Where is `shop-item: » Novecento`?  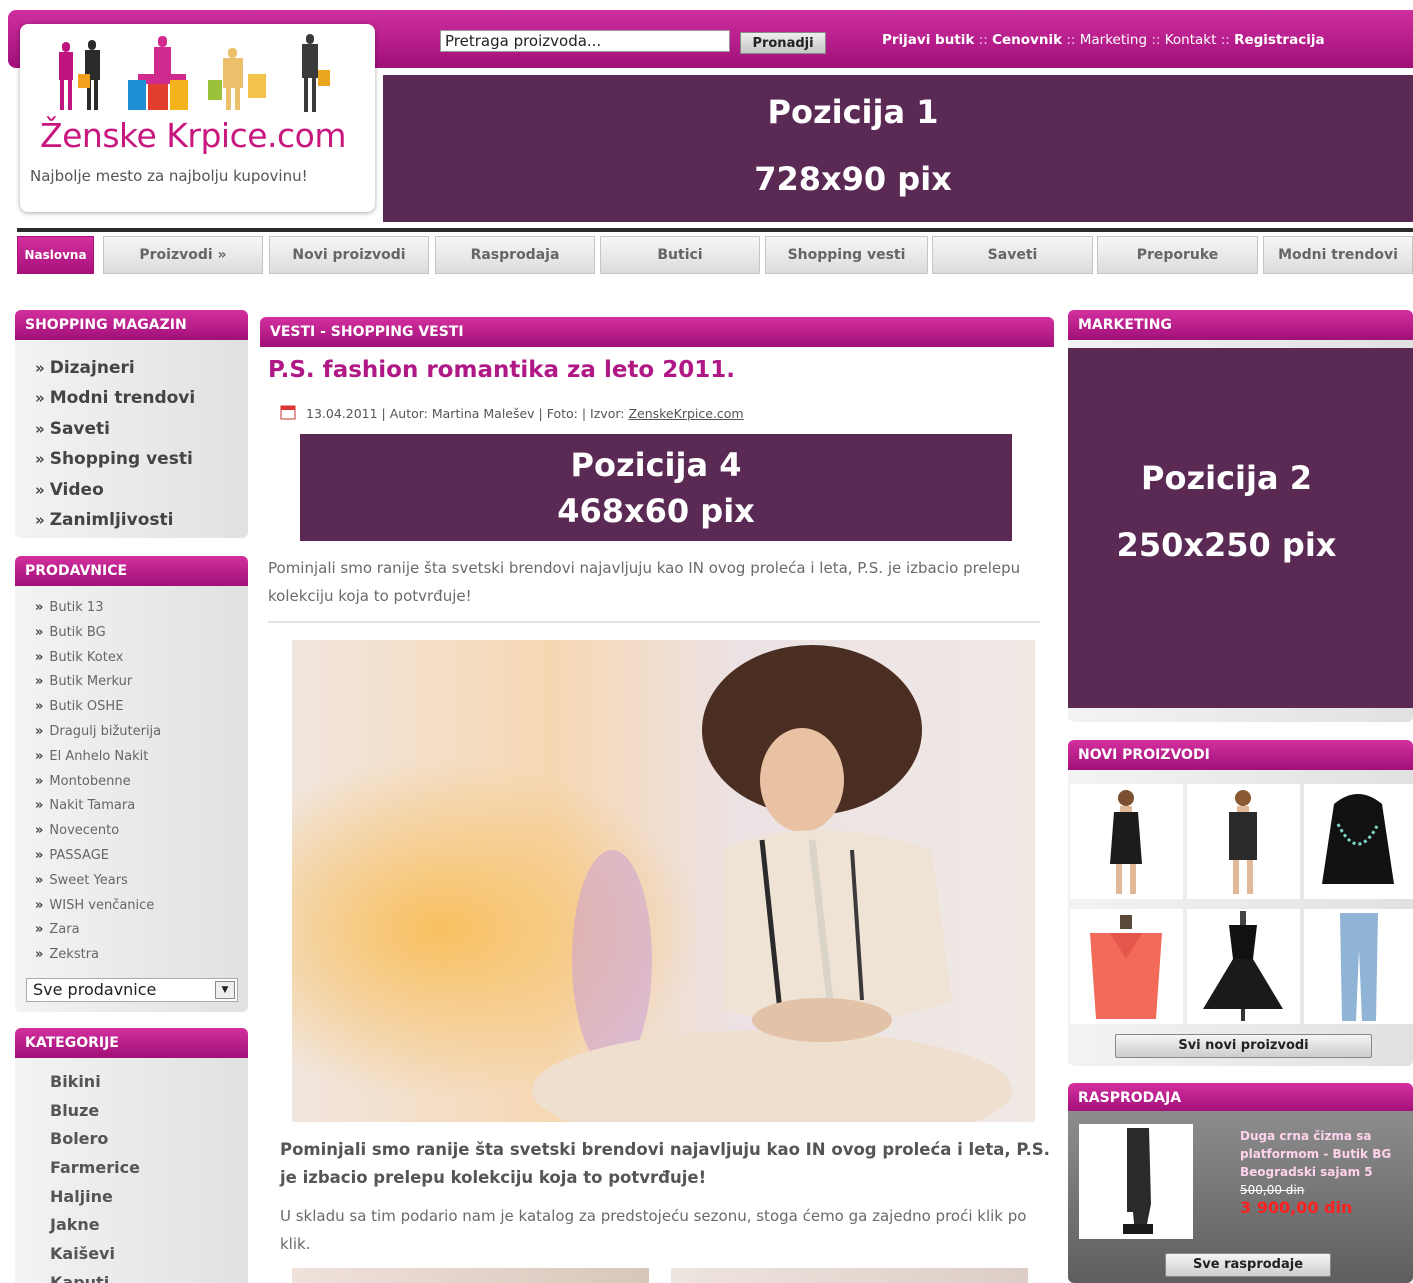 shop-item: » Novecento is located at coordinates (98, 832).